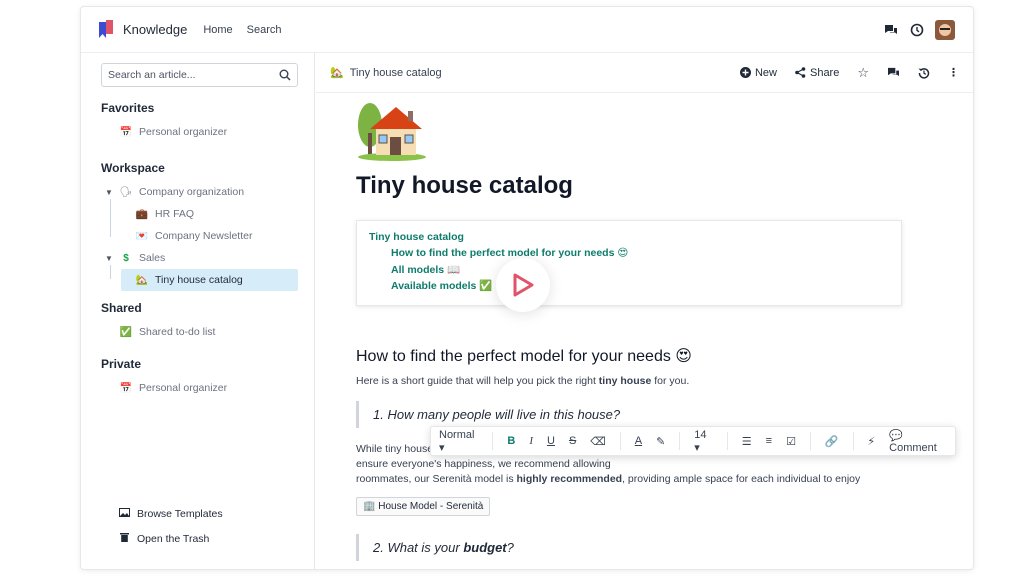  I want to click on q2-text-end: ?, so click(510, 547).